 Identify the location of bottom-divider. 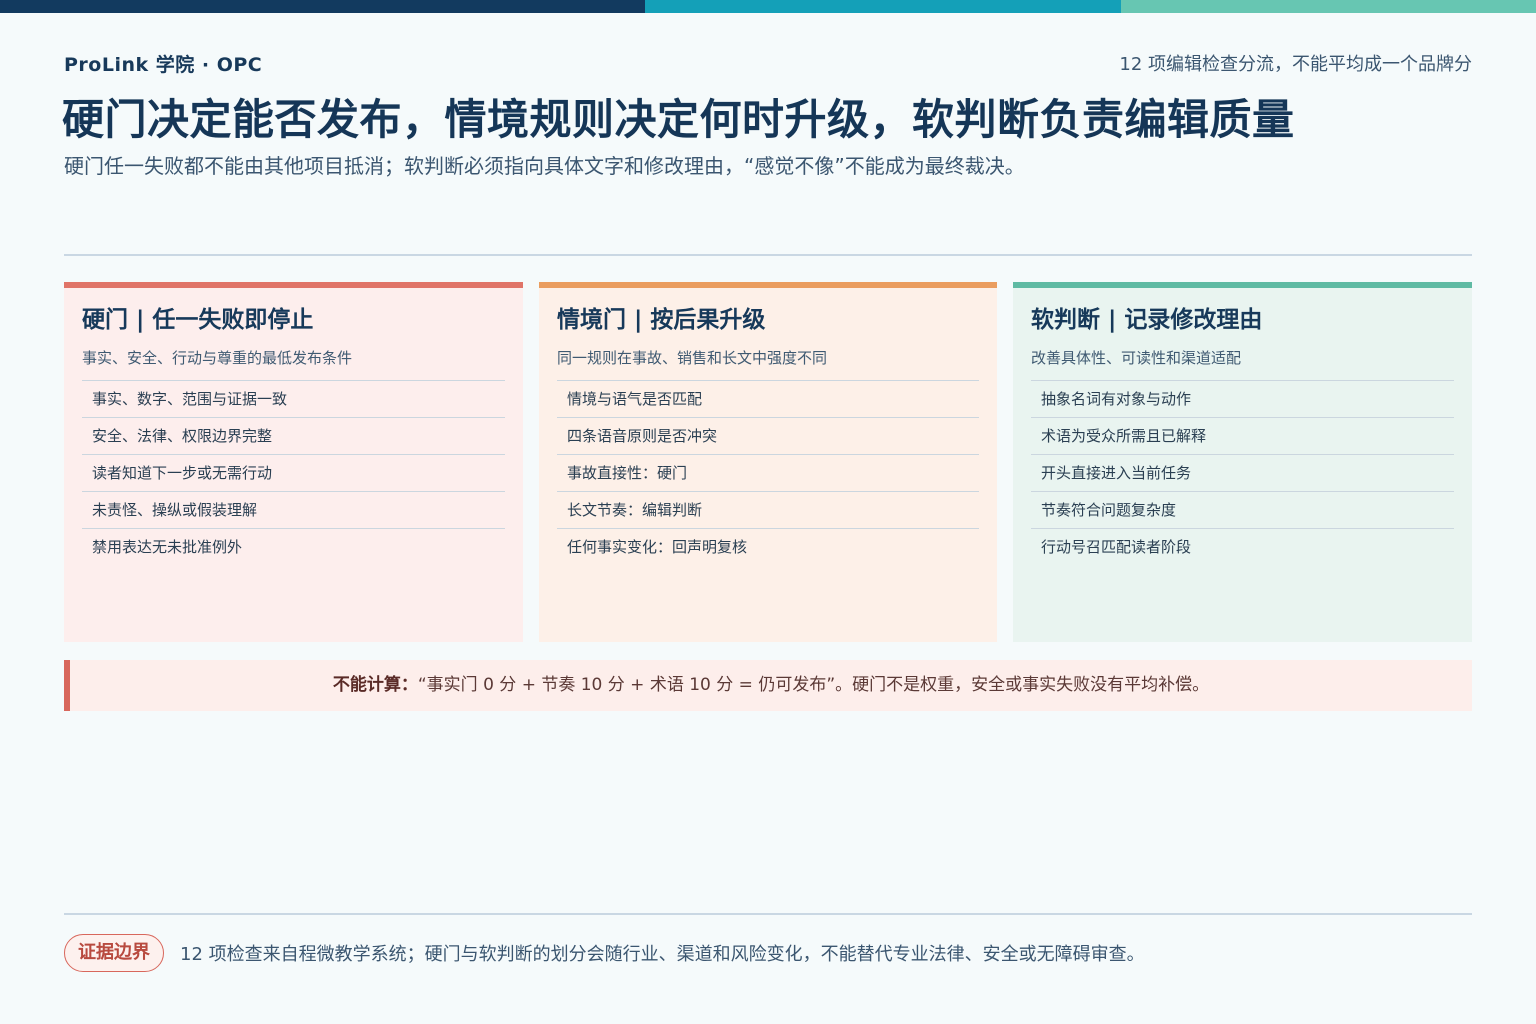
(768, 914).